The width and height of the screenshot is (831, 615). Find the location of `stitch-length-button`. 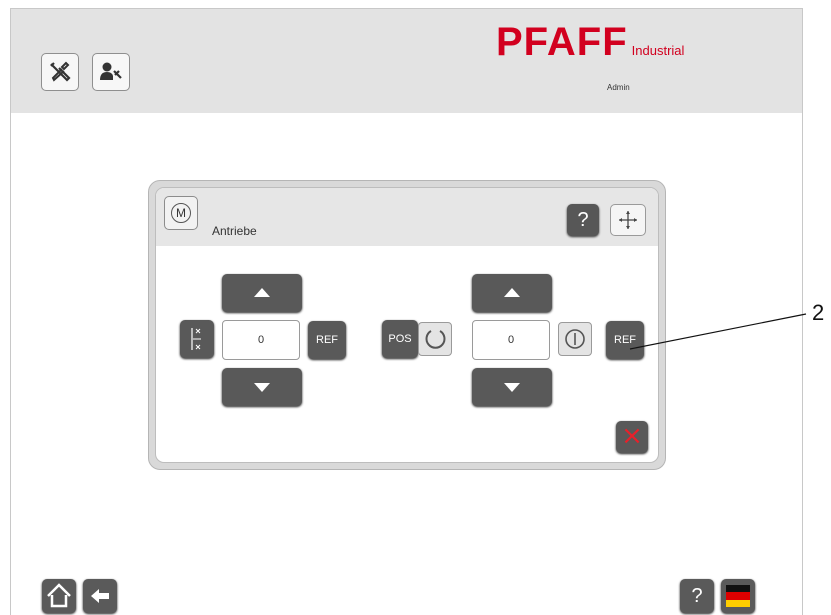

stitch-length-button is located at coordinates (197, 339).